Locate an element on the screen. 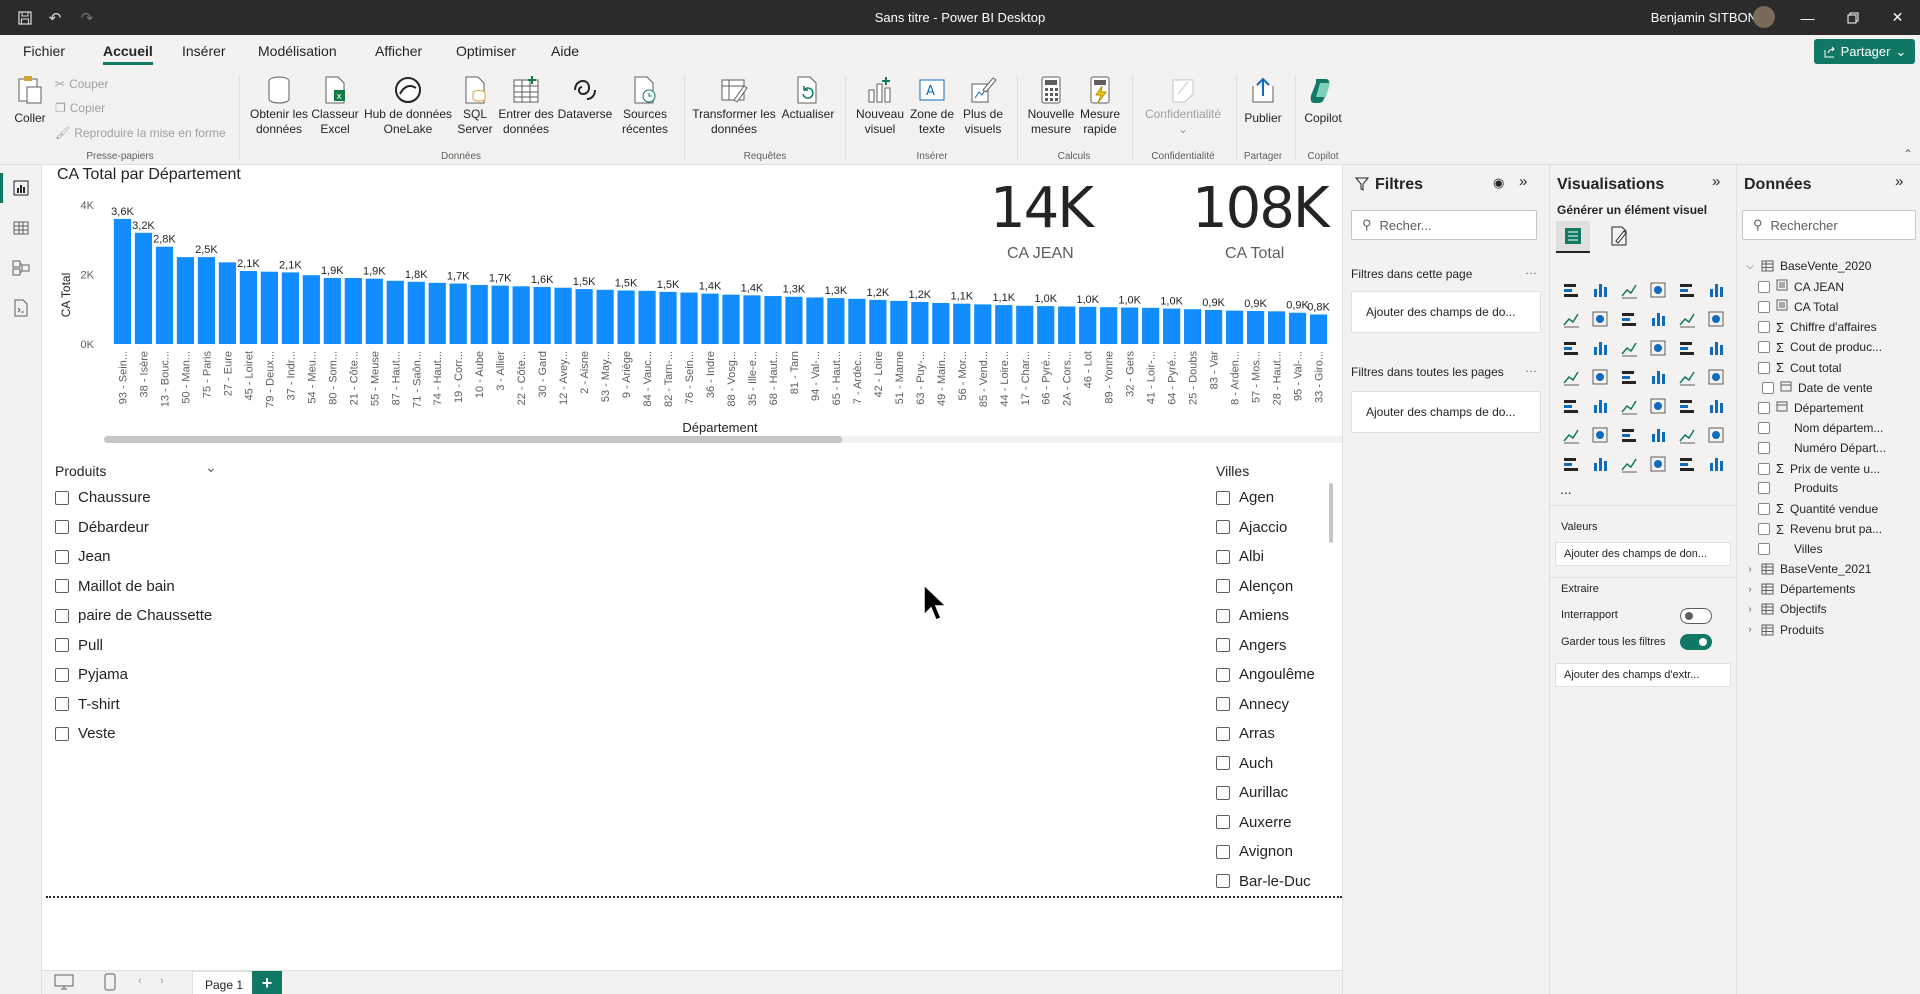 Image resolution: width=1920 pixels, height=994 pixels. produits-item: Veste is located at coordinates (85, 733).